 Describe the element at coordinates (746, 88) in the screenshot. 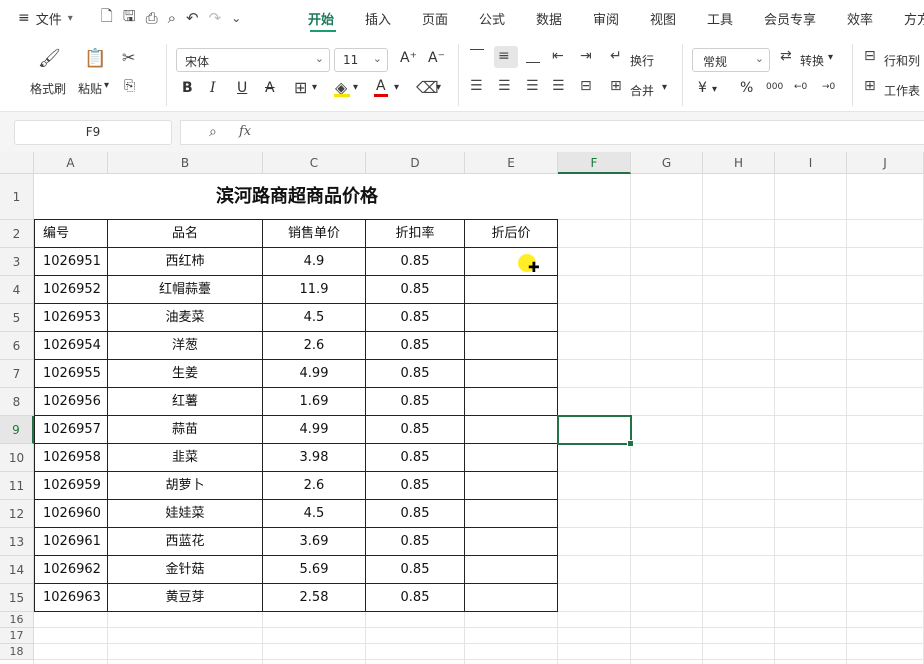

I see `percent-button: %` at that location.